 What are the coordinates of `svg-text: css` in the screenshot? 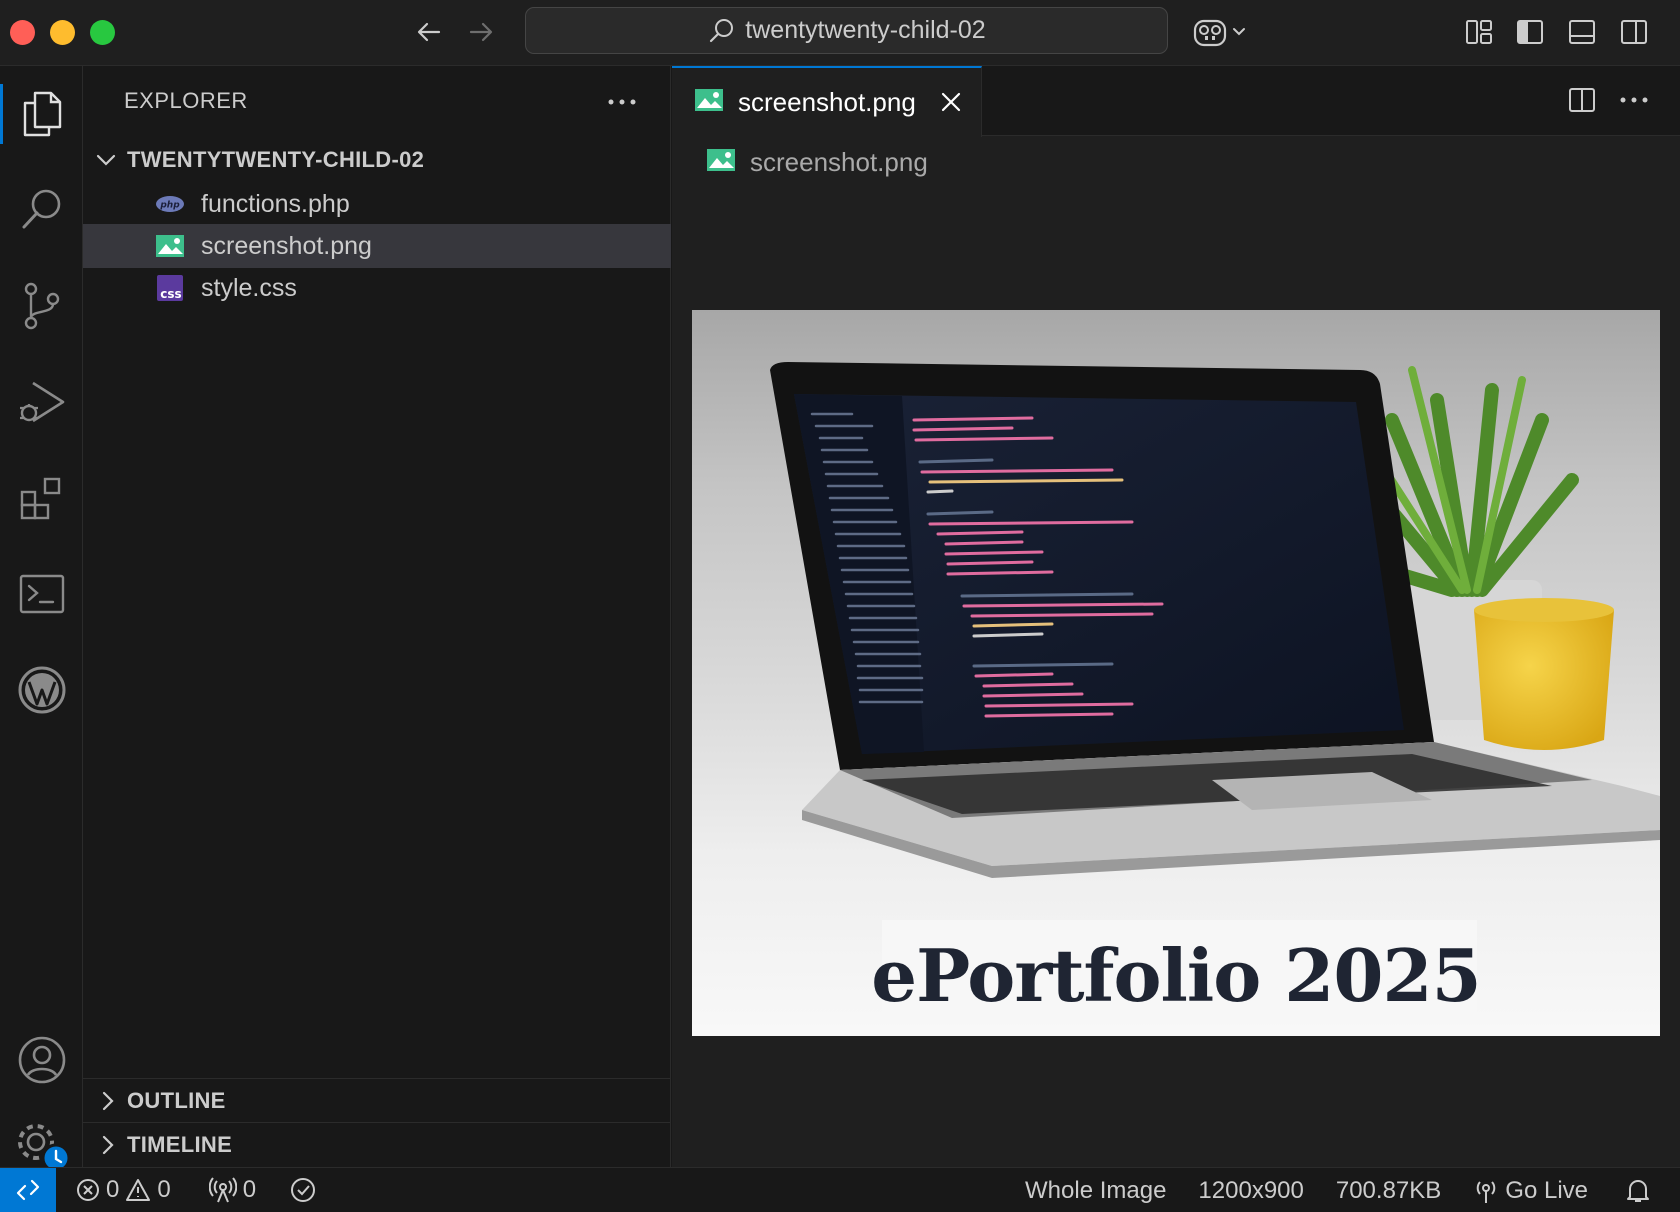 It's located at (170, 294).